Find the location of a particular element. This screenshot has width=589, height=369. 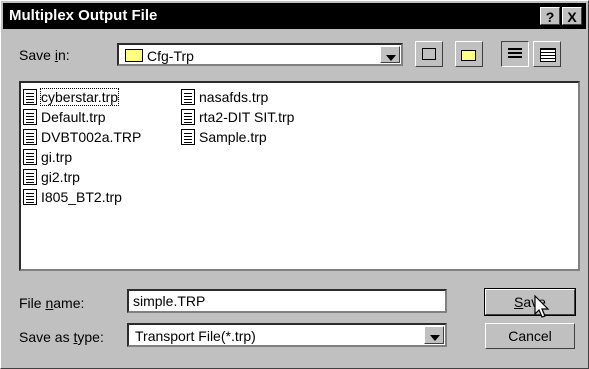

window-title: Multiplex Output File is located at coordinates (83, 15).